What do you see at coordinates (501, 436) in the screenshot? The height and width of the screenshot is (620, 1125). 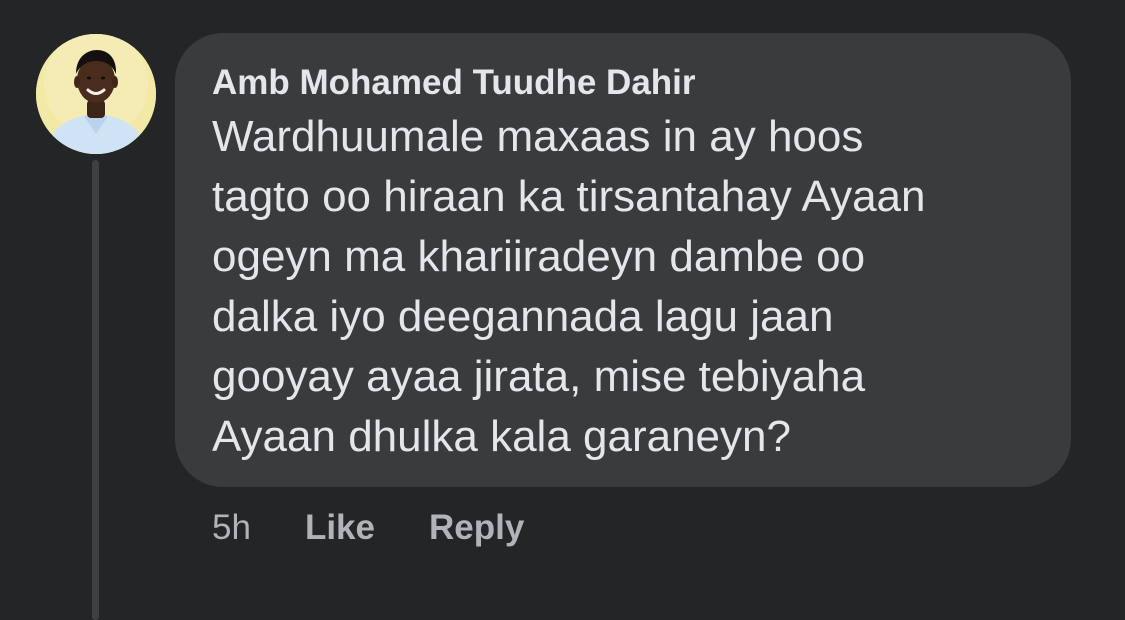 I see `comment-text-line: Ayaan dhulka kala garaneyn?` at bounding box center [501, 436].